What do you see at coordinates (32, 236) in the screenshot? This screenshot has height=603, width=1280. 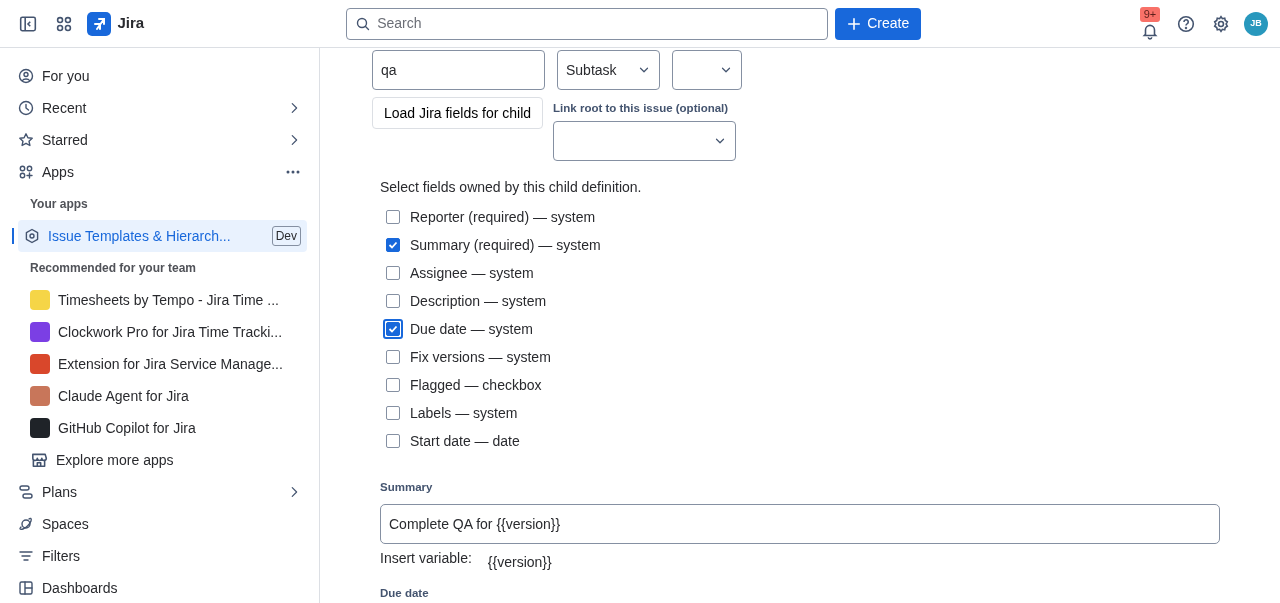 I see `hexagon-icon` at bounding box center [32, 236].